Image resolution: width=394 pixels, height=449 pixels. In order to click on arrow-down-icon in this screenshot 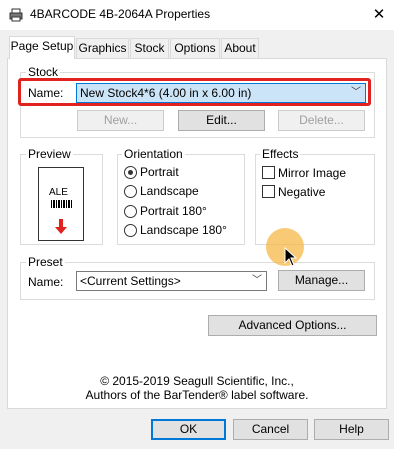, I will do `click(61, 226)`.